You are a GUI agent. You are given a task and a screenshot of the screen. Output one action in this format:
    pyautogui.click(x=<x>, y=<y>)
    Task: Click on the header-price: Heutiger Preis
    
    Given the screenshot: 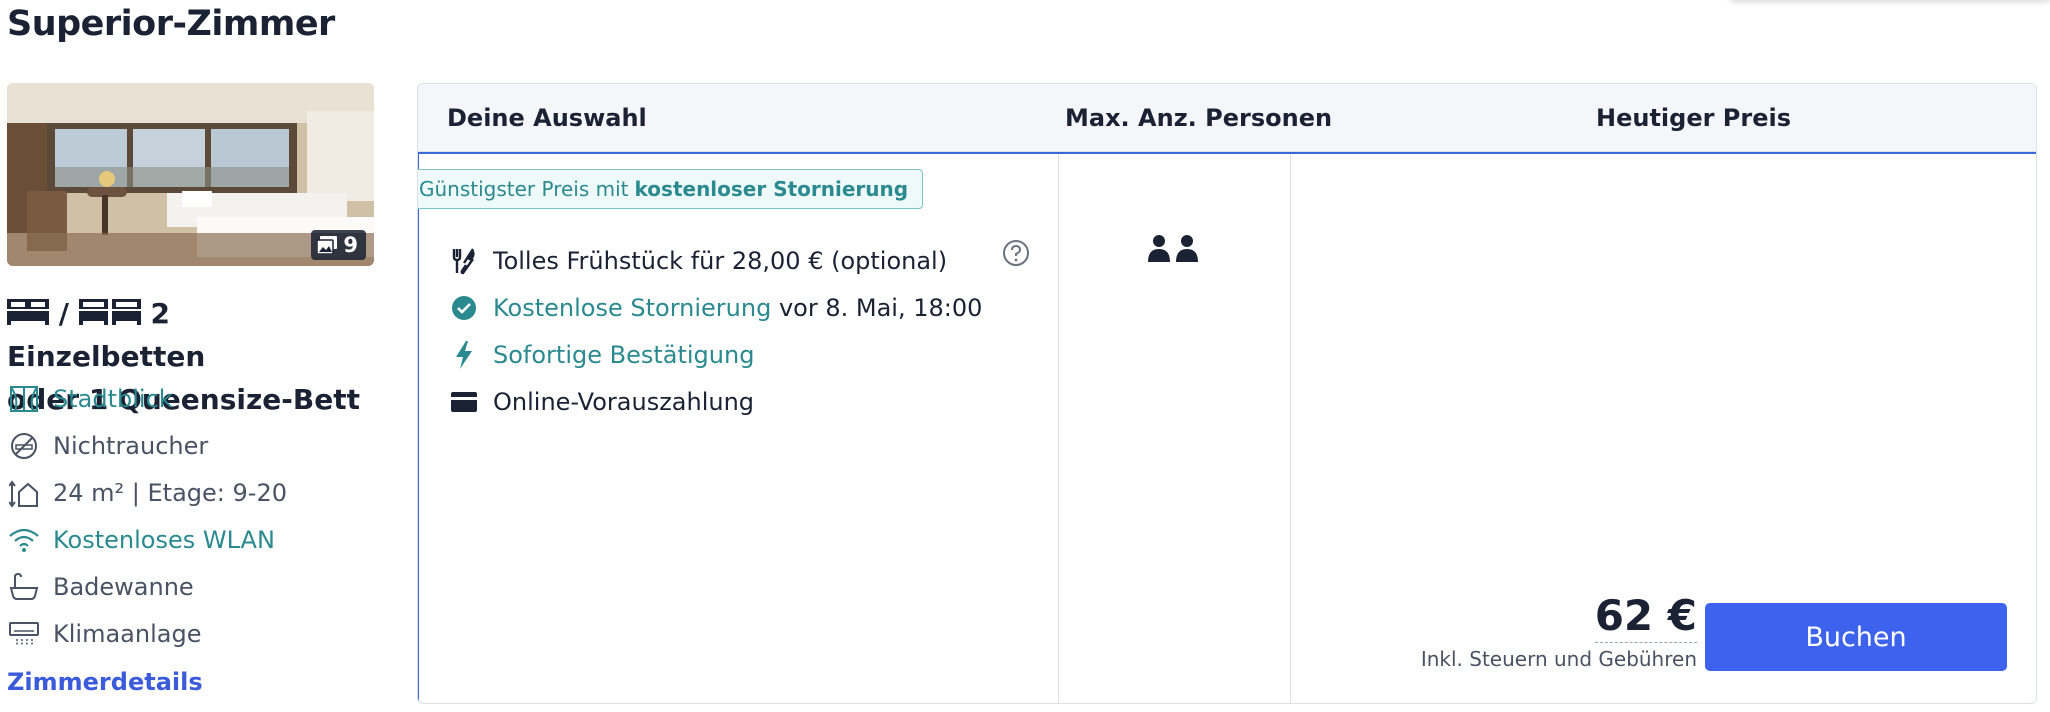 What is the action you would take?
    pyautogui.click(x=1694, y=118)
    